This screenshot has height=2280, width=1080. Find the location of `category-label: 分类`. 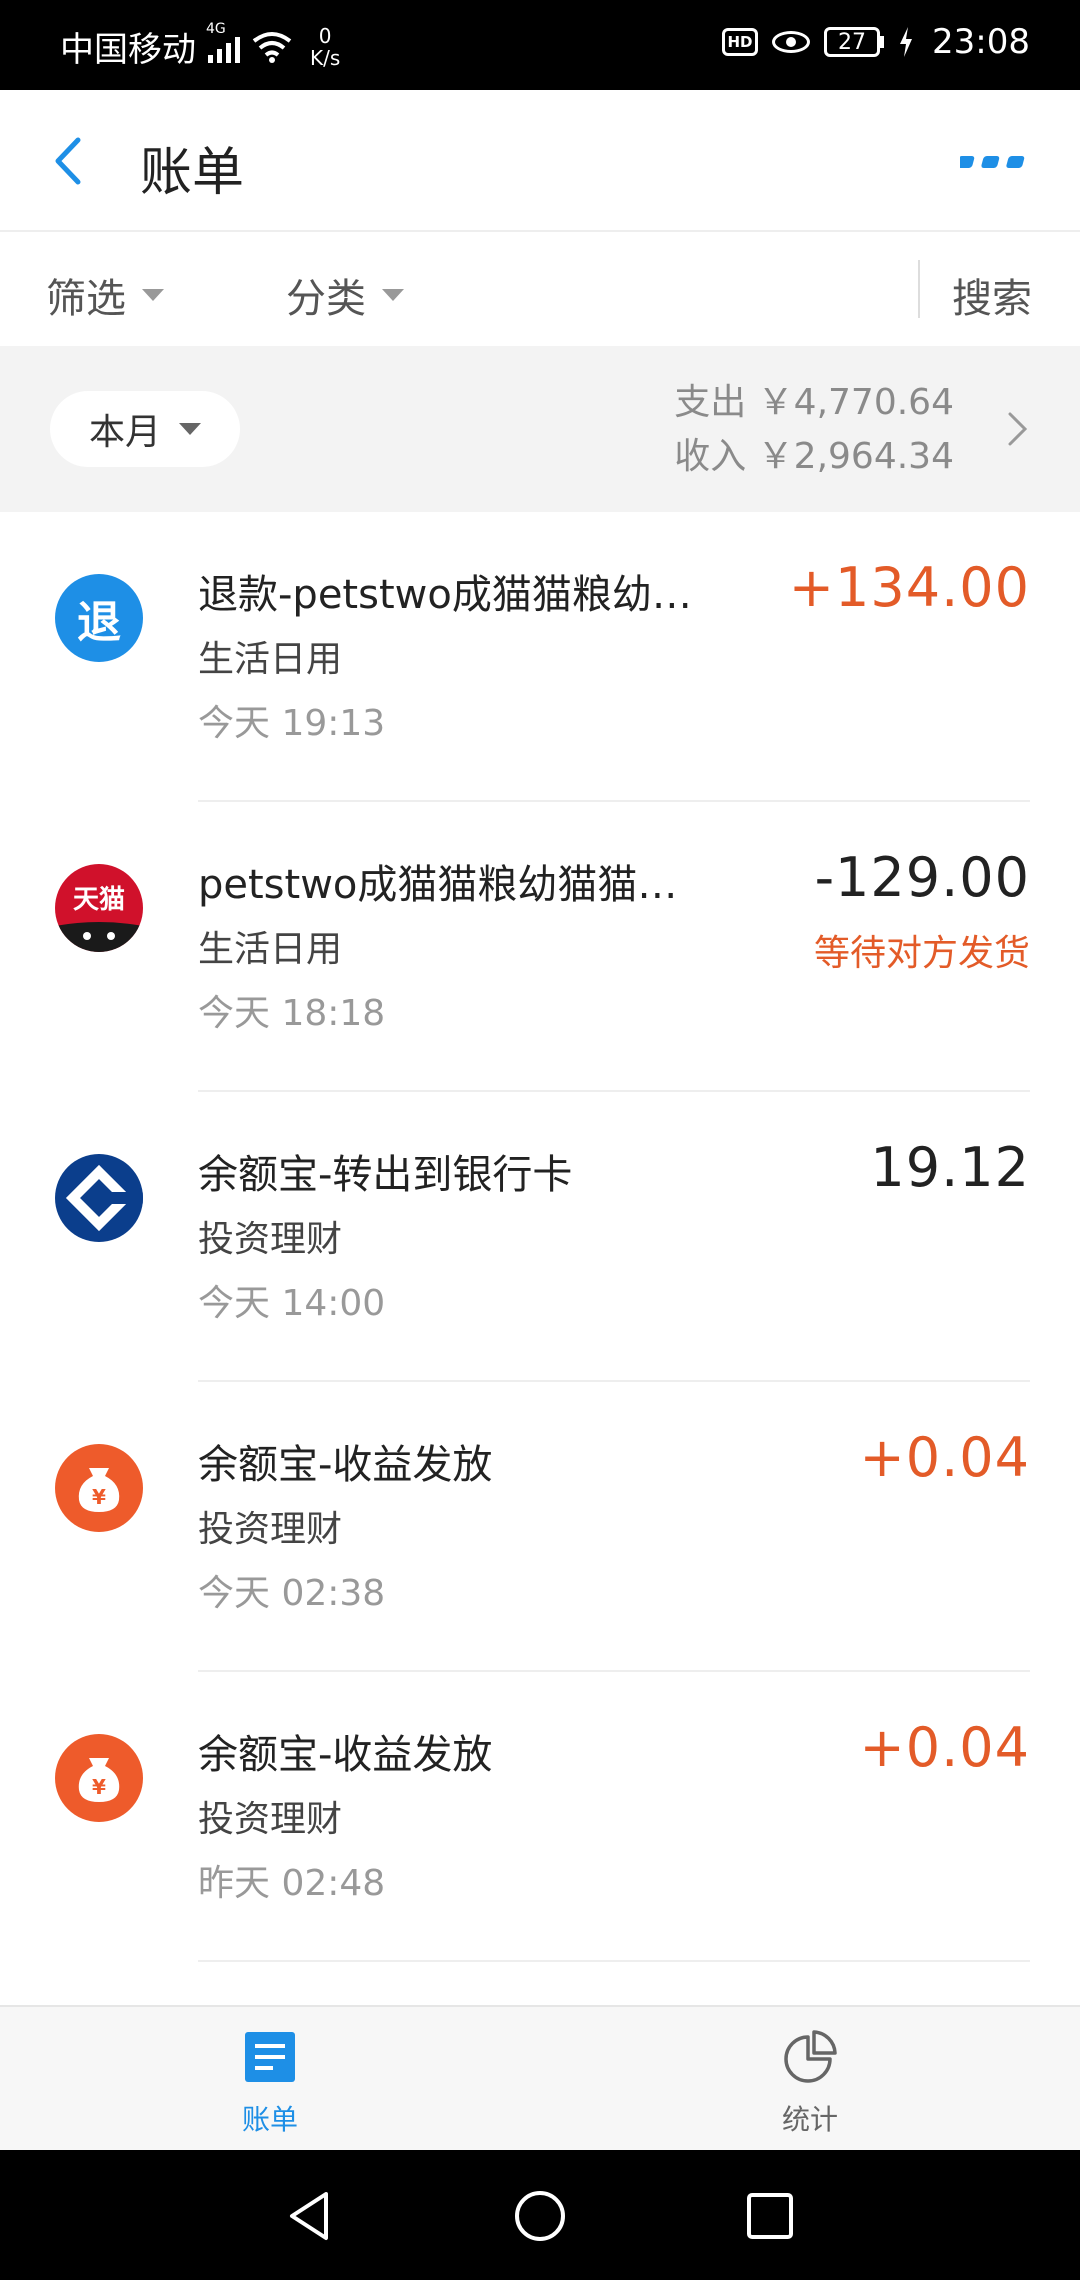

category-label: 分类 is located at coordinates (326, 299).